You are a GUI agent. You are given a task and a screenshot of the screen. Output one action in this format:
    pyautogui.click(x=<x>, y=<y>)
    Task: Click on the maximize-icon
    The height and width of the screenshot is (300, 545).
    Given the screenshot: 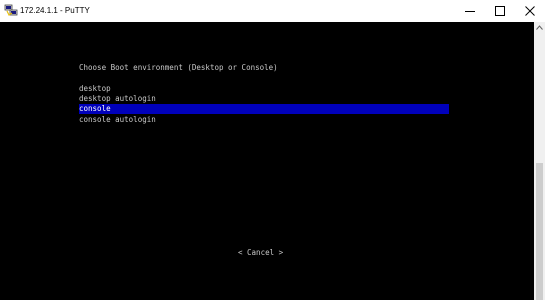 What is the action you would take?
    pyautogui.click(x=500, y=11)
    